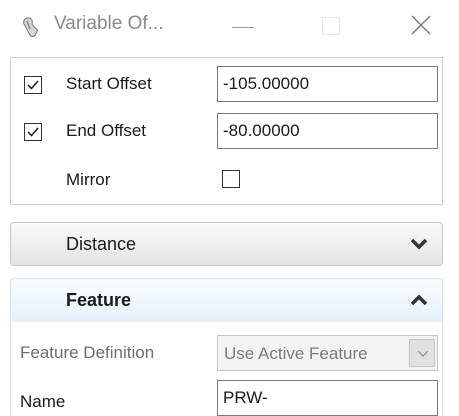  Describe the element at coordinates (327, 84) in the screenshot. I see `start-offset-field: -105.00000` at that location.